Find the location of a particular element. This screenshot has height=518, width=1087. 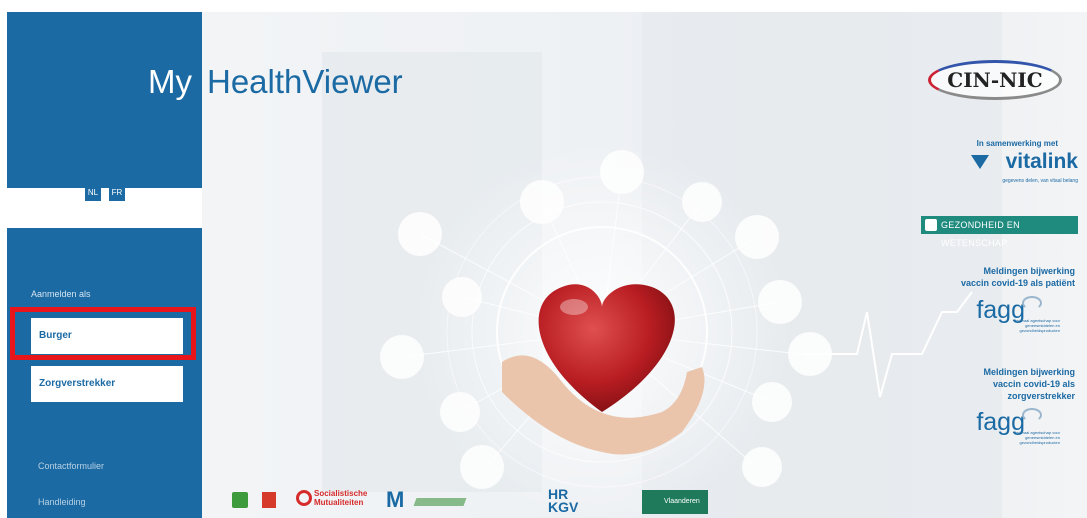

sm-line1: Socialistische is located at coordinates (341, 493).